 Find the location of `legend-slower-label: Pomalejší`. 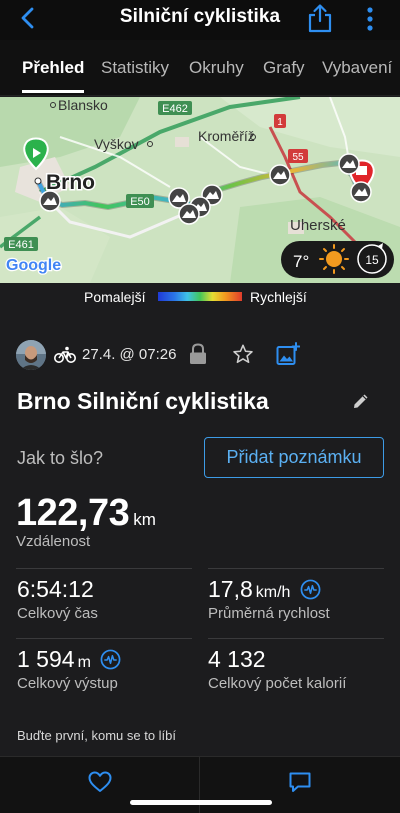

legend-slower-label: Pomalejší is located at coordinates (115, 297).